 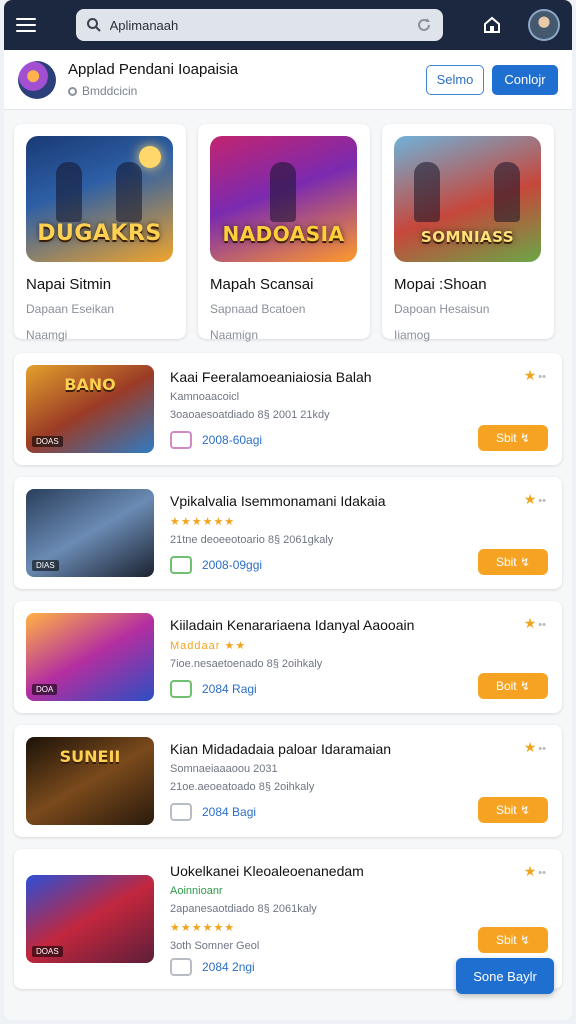 What do you see at coordinates (72, 91) in the screenshot?
I see `location-pin-icon` at bounding box center [72, 91].